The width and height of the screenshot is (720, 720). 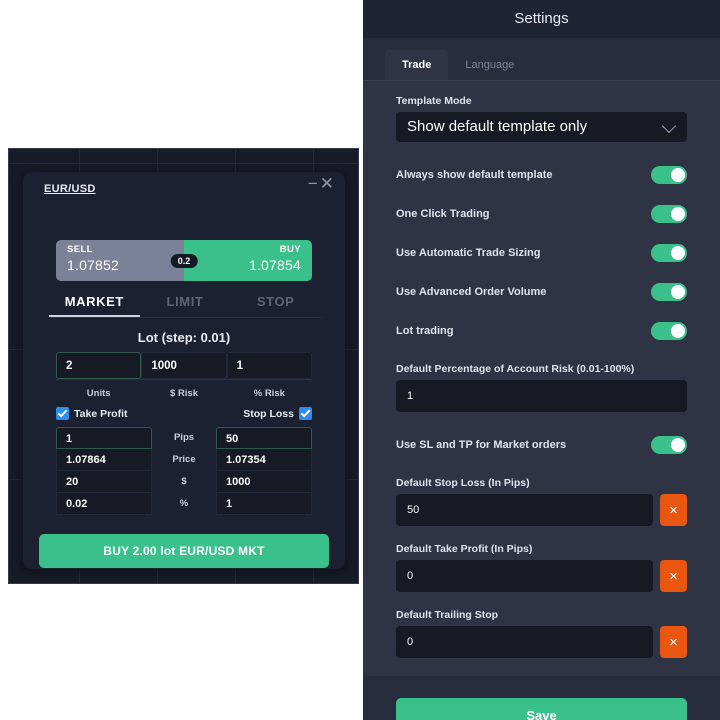 I want to click on row-label-dollar: $, so click(x=184, y=481).